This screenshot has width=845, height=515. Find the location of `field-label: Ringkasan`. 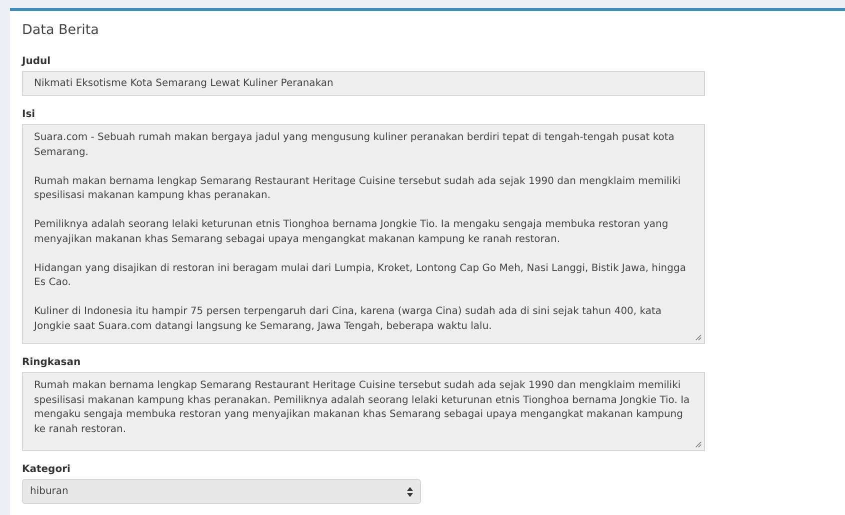

field-label: Ringkasan is located at coordinates (51, 363).